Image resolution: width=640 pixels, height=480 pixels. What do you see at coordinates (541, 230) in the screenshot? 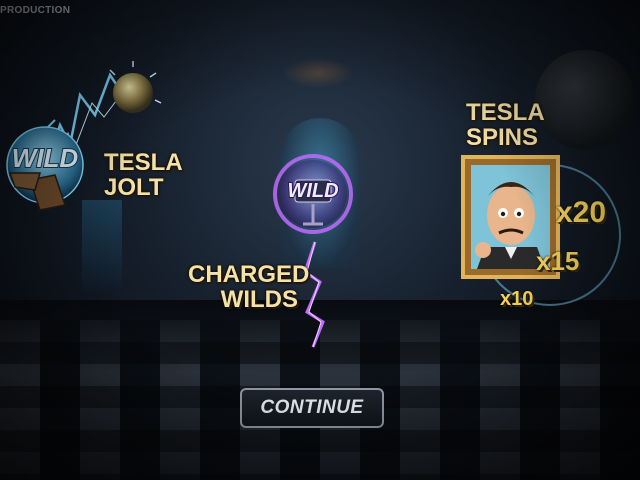
I see `tesla-portrait-icon` at bounding box center [541, 230].